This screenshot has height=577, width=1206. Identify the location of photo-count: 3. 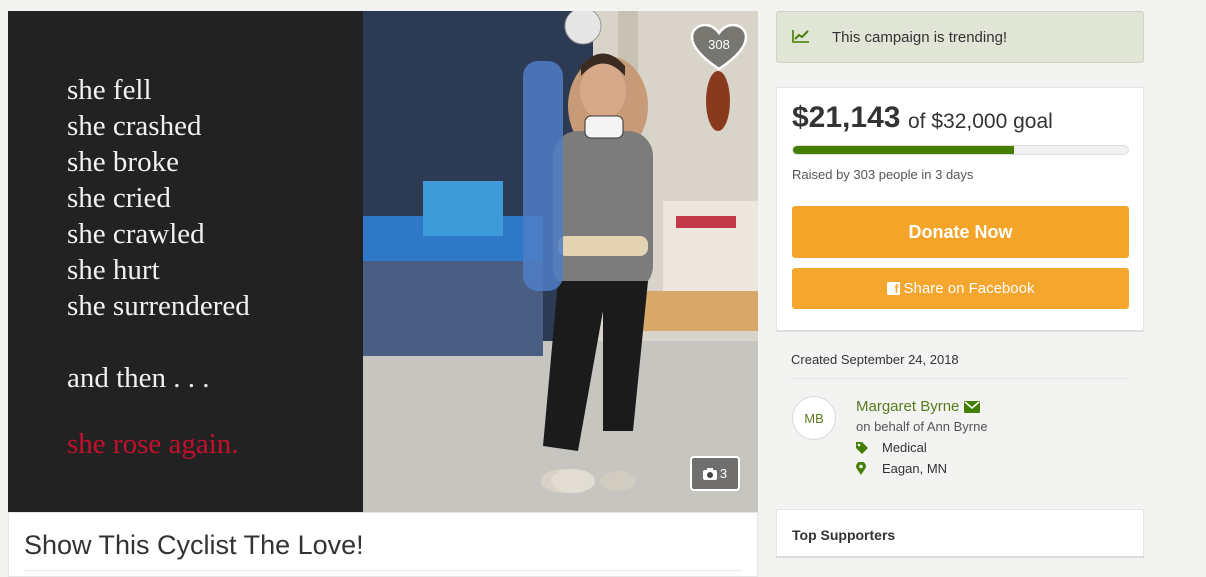
(723, 473).